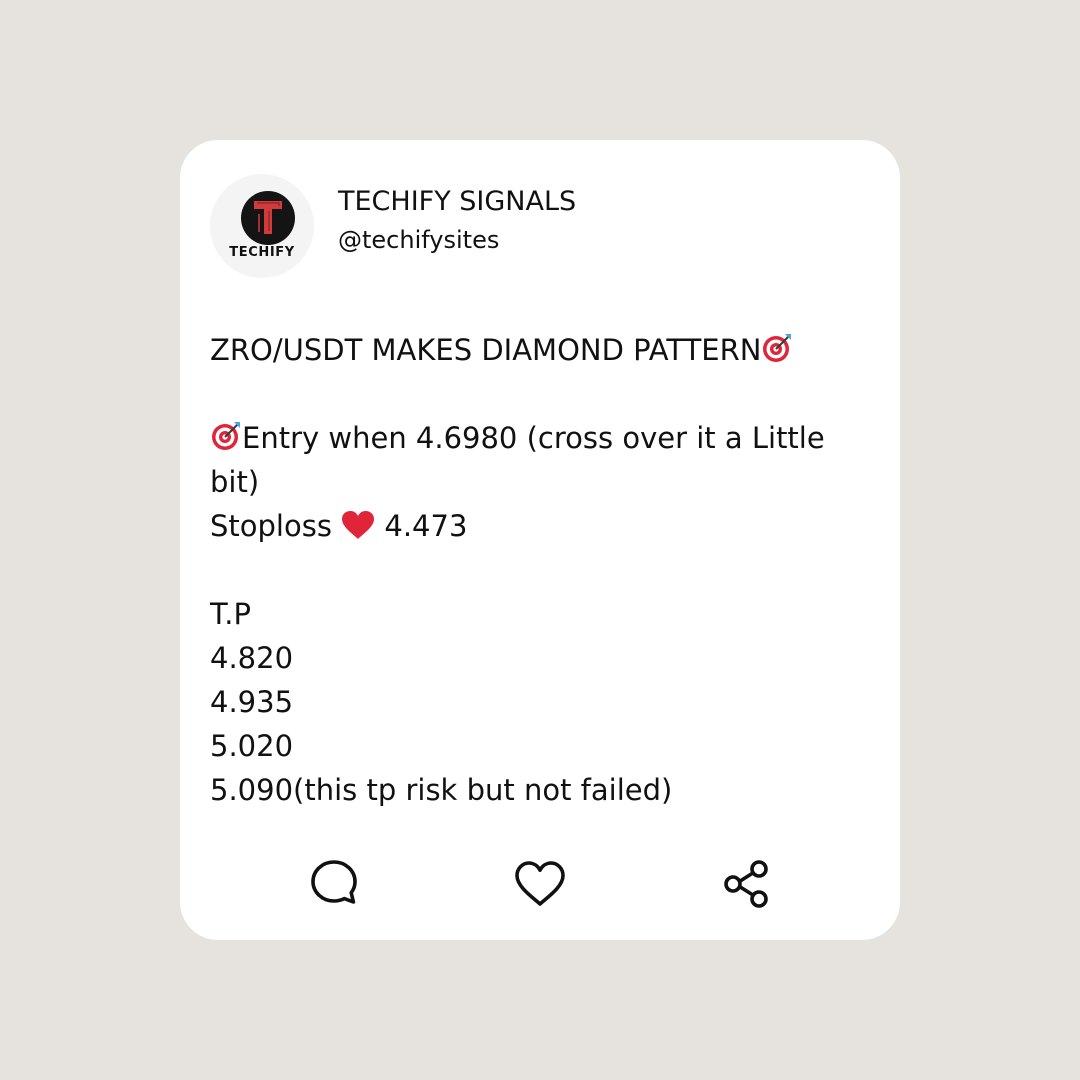 The width and height of the screenshot is (1080, 1080). I want to click on red-heart-icon, so click(358, 525).